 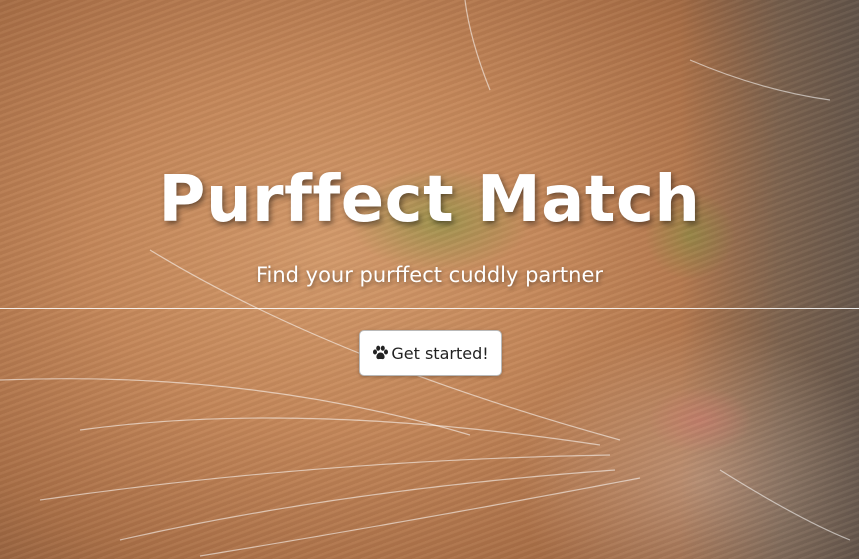 What do you see at coordinates (429, 275) in the screenshot?
I see `hero-subtitle: Find your purffect cuddly partner` at bounding box center [429, 275].